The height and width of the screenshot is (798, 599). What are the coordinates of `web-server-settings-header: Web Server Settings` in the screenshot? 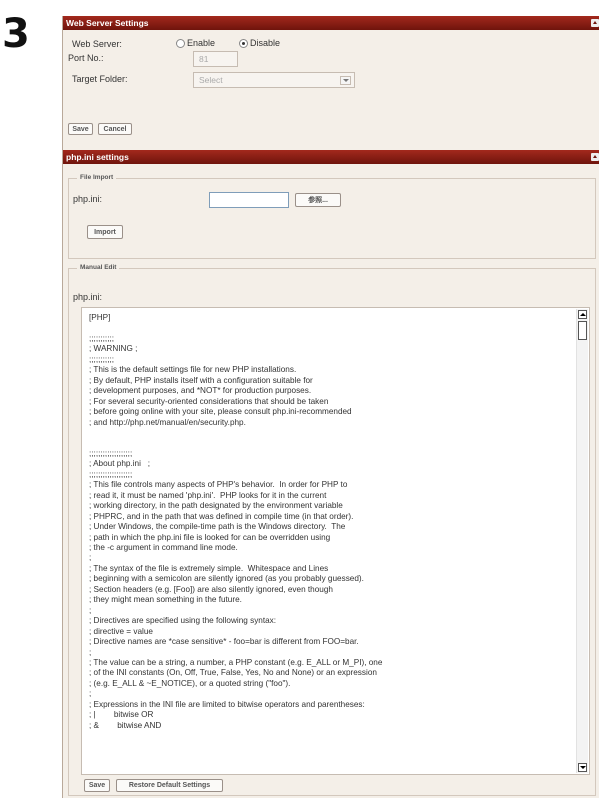 It's located at (331, 23).